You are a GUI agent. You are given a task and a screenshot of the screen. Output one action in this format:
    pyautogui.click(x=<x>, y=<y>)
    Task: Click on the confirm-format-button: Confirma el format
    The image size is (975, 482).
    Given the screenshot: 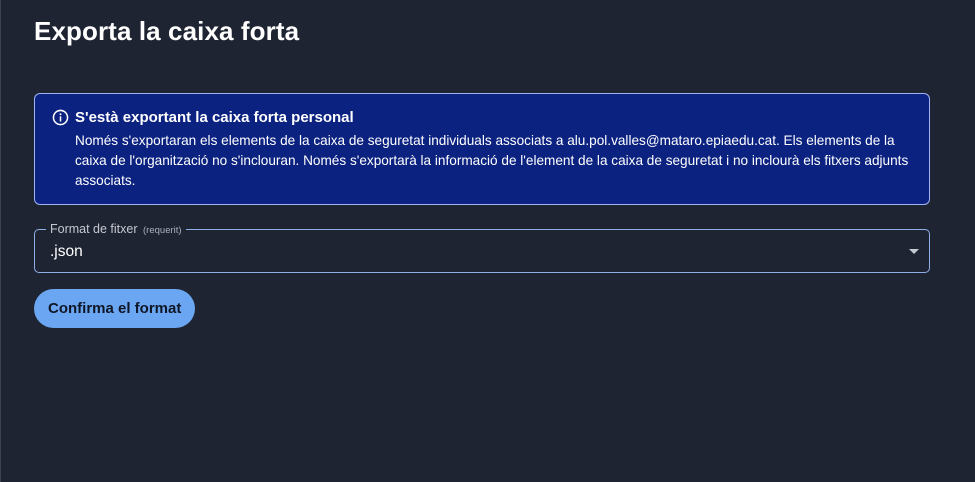 What is the action you would take?
    pyautogui.click(x=115, y=308)
    